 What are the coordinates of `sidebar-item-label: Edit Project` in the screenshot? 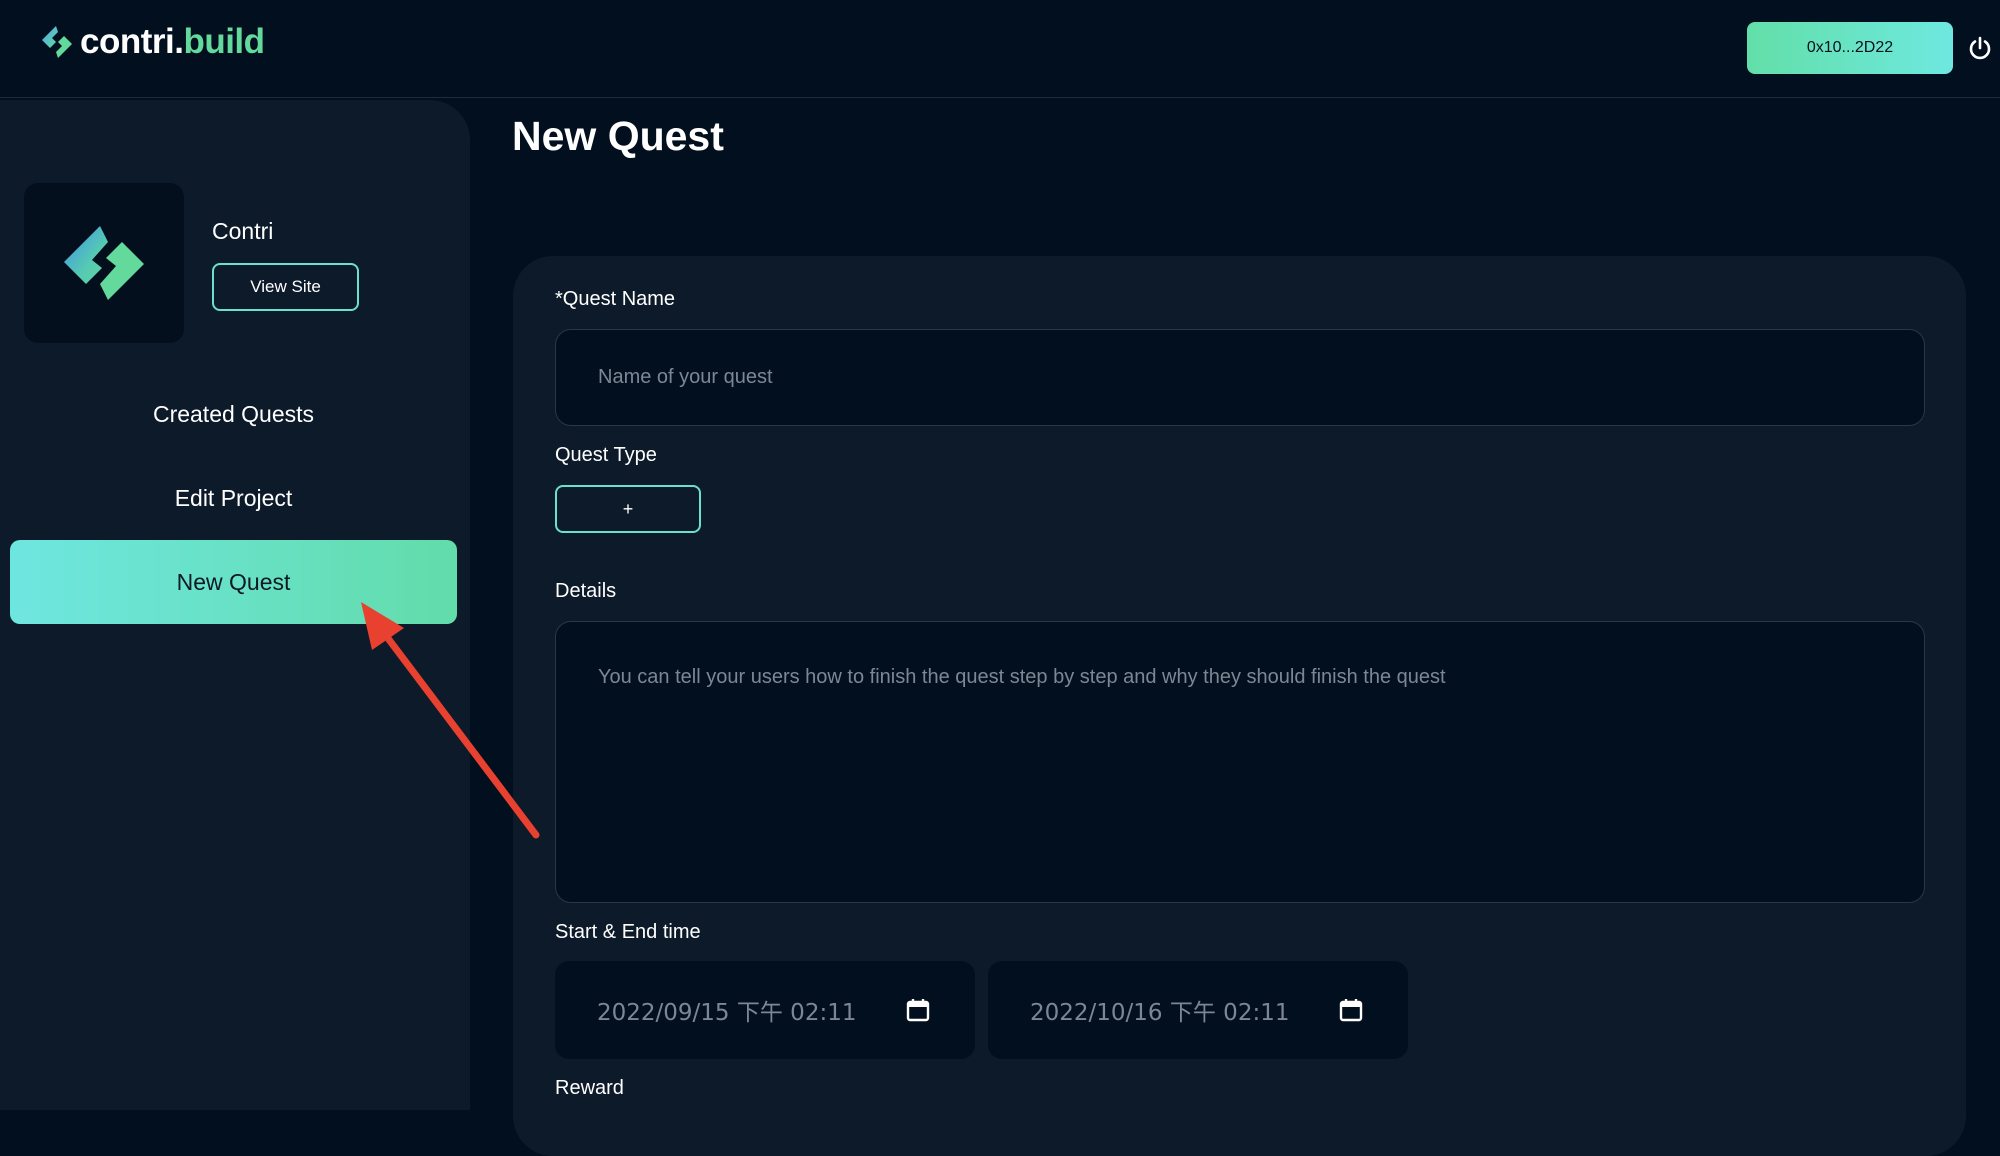 It's located at (233, 497).